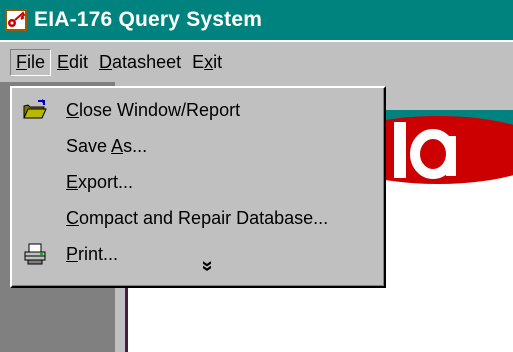 The height and width of the screenshot is (352, 513). Describe the element at coordinates (35, 109) in the screenshot. I see `open-folder-icon` at that location.